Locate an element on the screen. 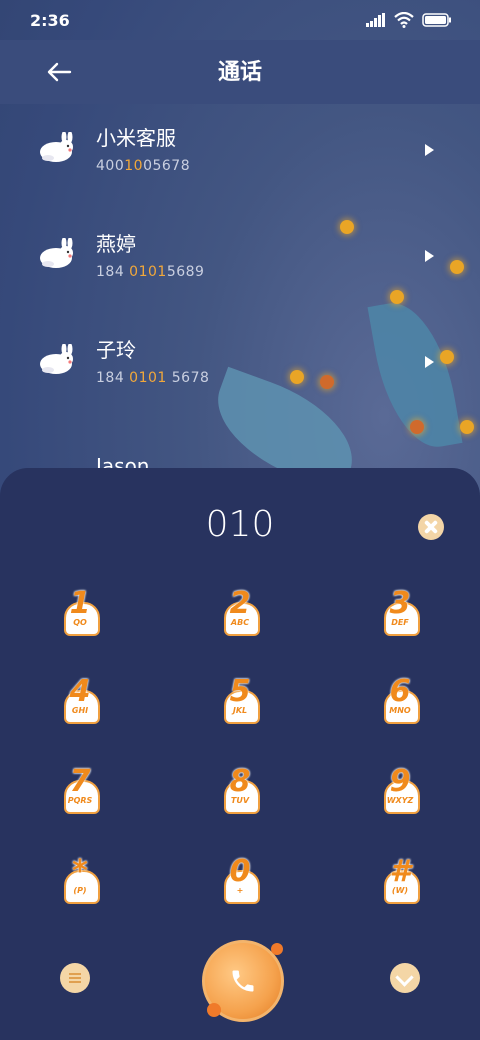  wifi-icon is located at coordinates (404, 20).